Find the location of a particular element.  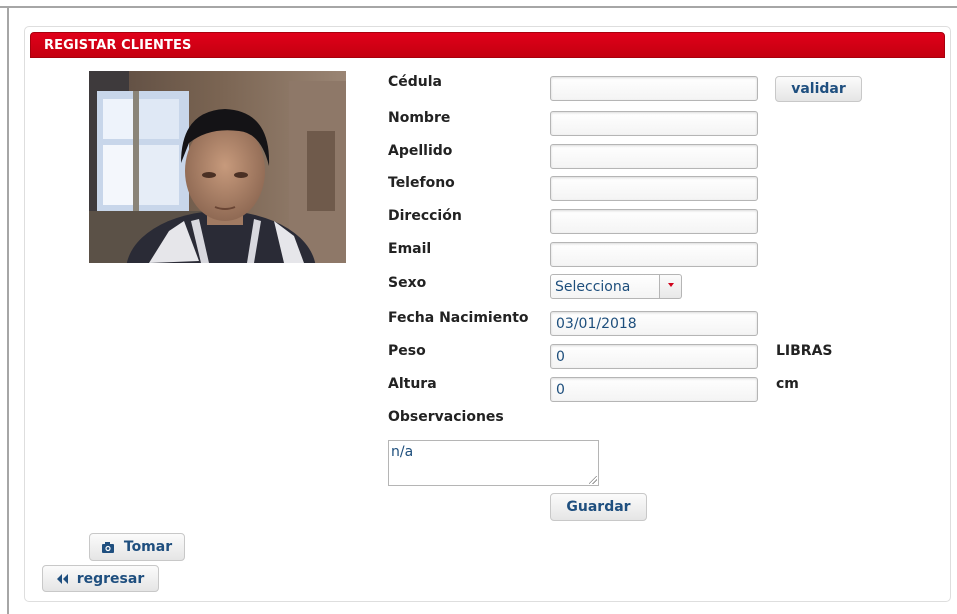

altura-unit: cm is located at coordinates (787, 384).